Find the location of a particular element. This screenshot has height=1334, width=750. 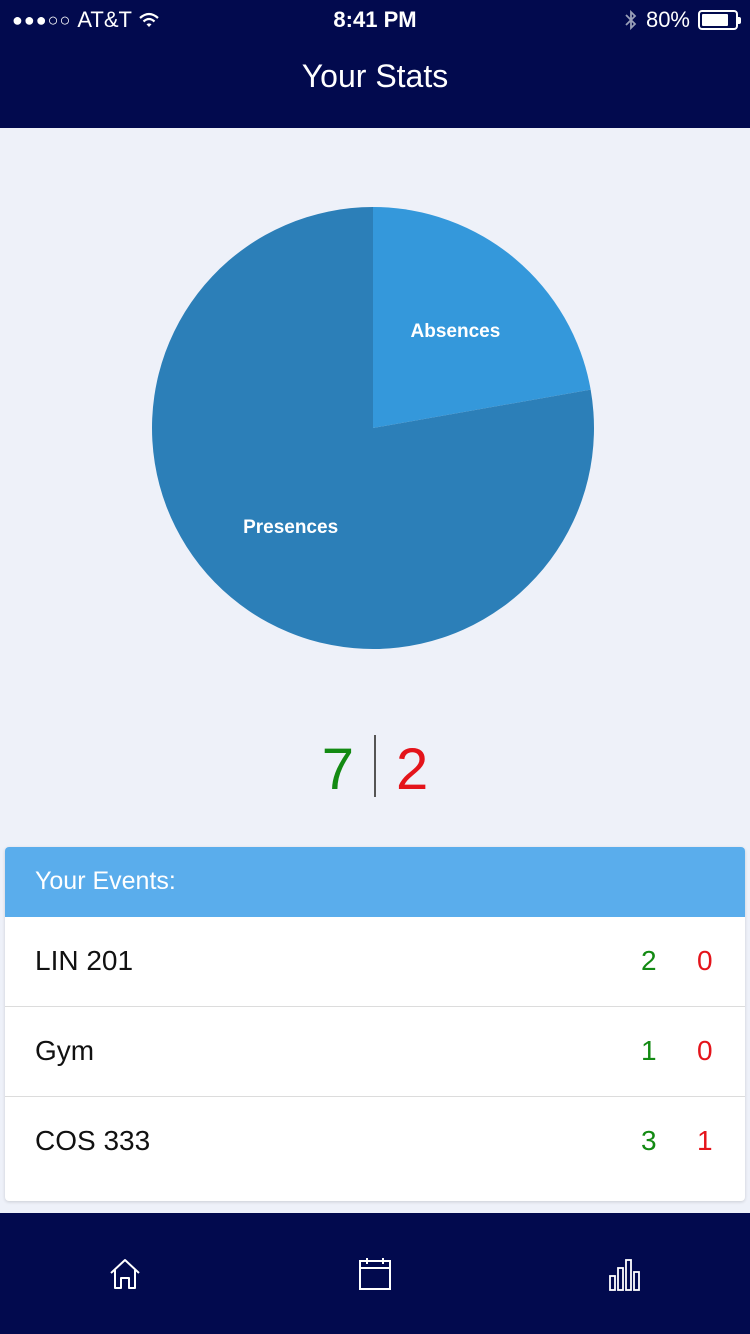

event-name: LIN 201 is located at coordinates (84, 960).